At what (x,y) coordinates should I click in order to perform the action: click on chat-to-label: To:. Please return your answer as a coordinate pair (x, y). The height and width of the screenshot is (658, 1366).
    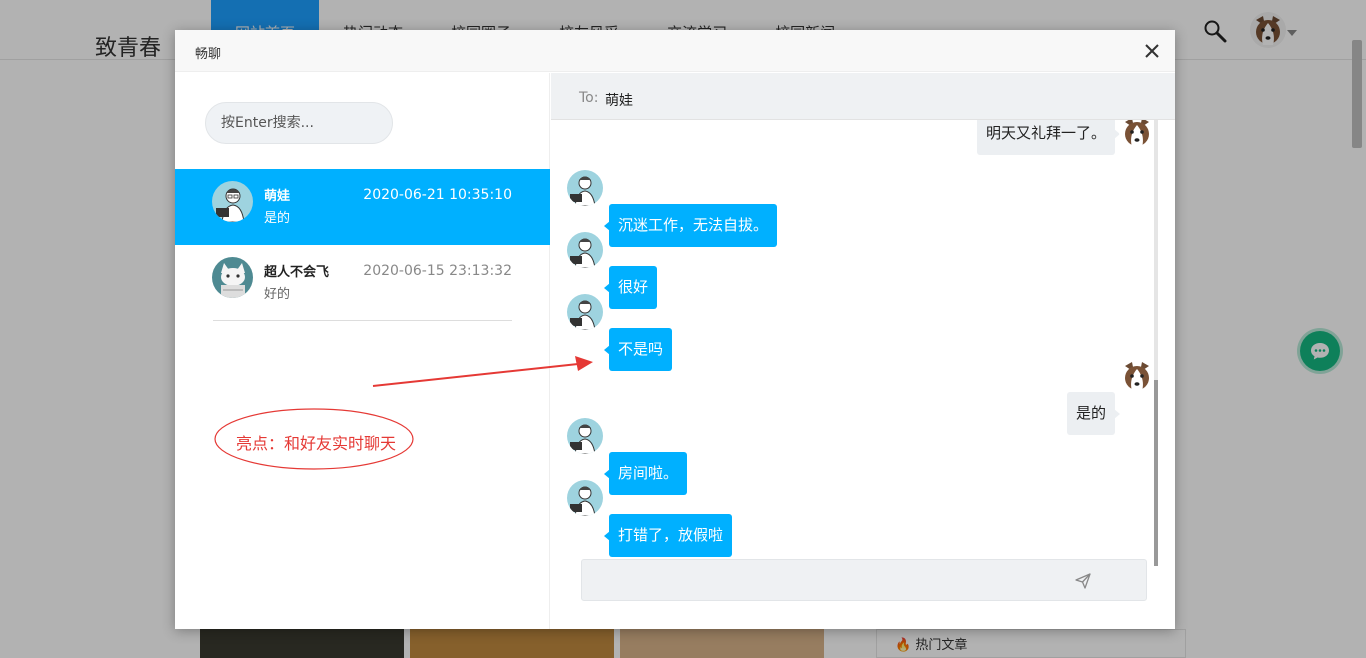
    Looking at the image, I should click on (589, 98).